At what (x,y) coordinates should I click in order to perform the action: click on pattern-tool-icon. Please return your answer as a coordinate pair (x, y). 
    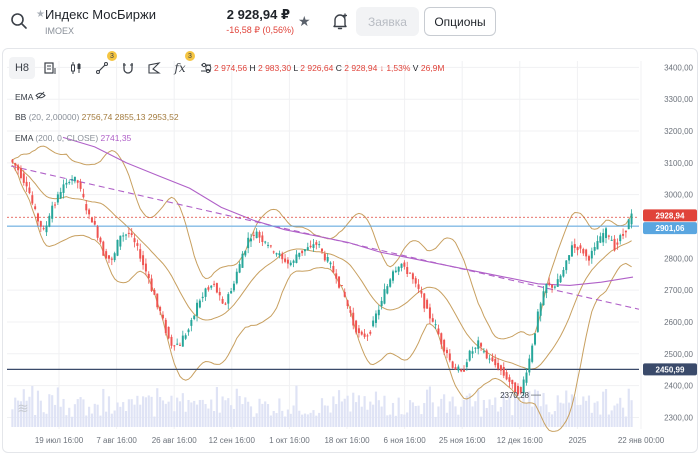
    Looking at the image, I should click on (154, 68).